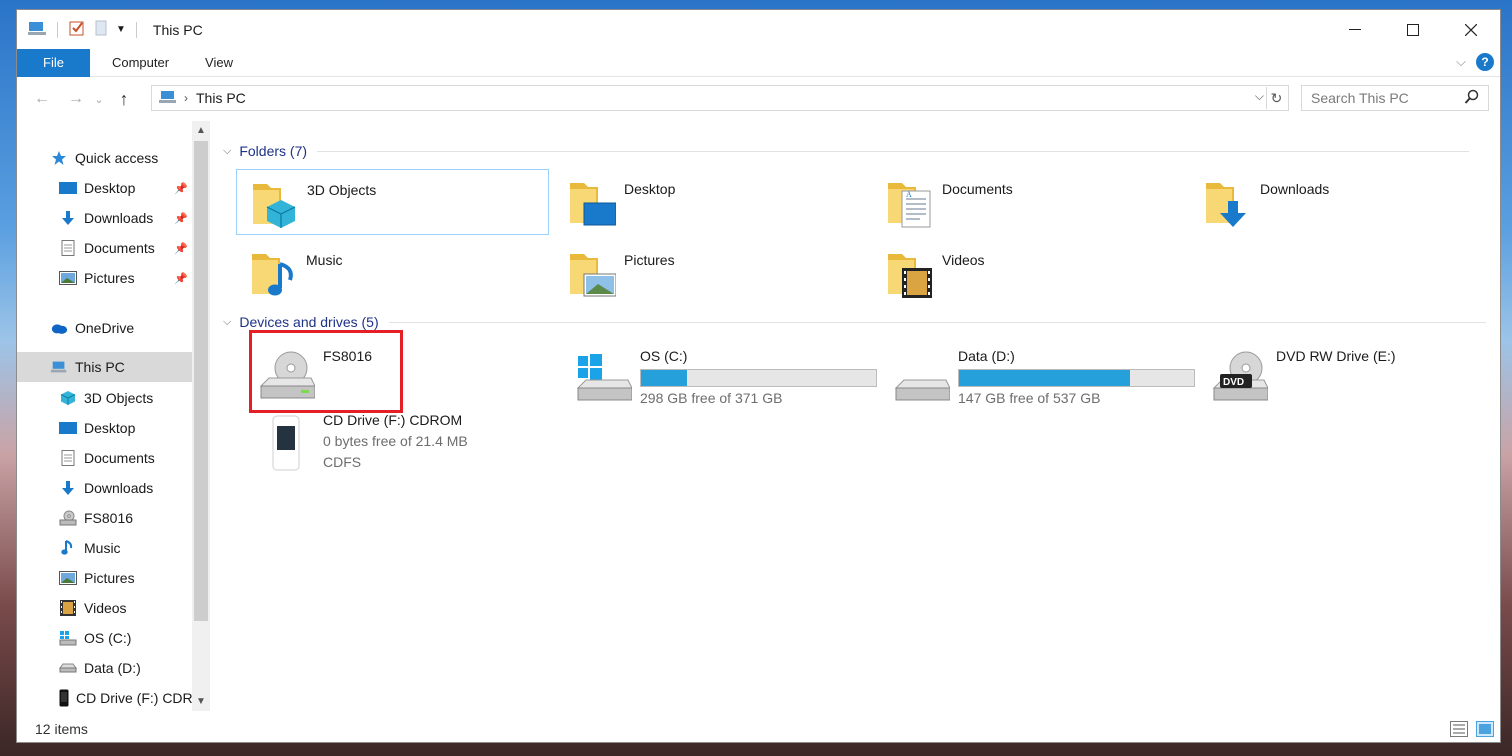 This screenshot has width=1512, height=756. I want to click on folder-tile-music: Music, so click(392, 273).